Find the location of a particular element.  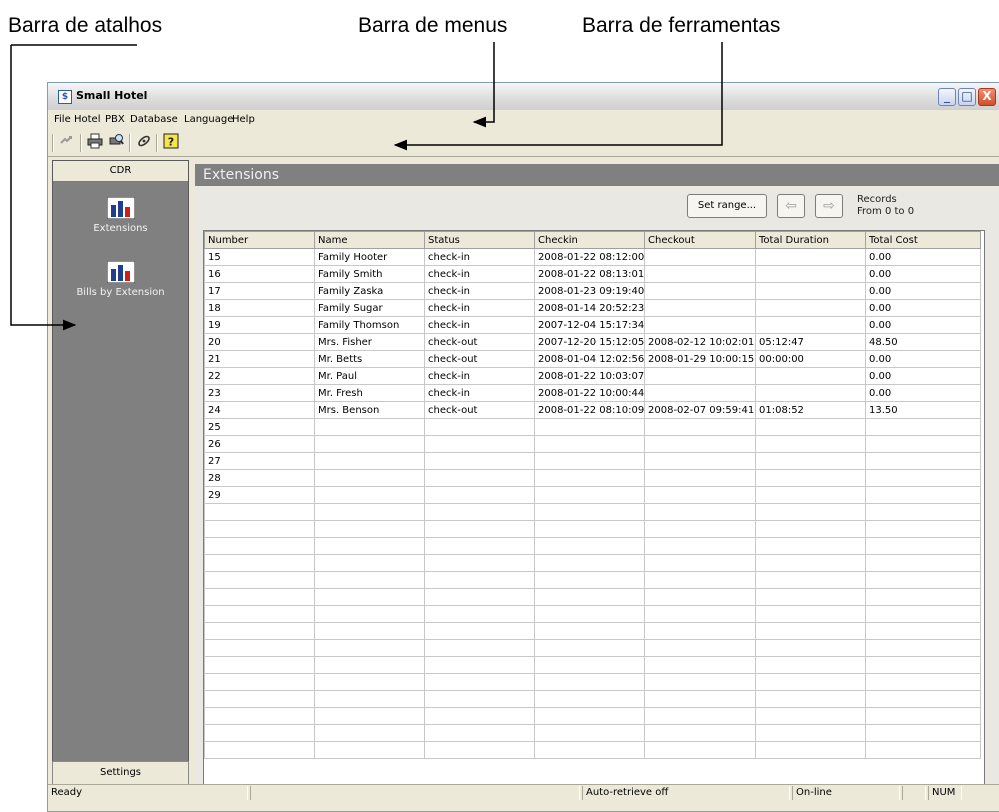

menu-pbx: PBX is located at coordinates (115, 119).